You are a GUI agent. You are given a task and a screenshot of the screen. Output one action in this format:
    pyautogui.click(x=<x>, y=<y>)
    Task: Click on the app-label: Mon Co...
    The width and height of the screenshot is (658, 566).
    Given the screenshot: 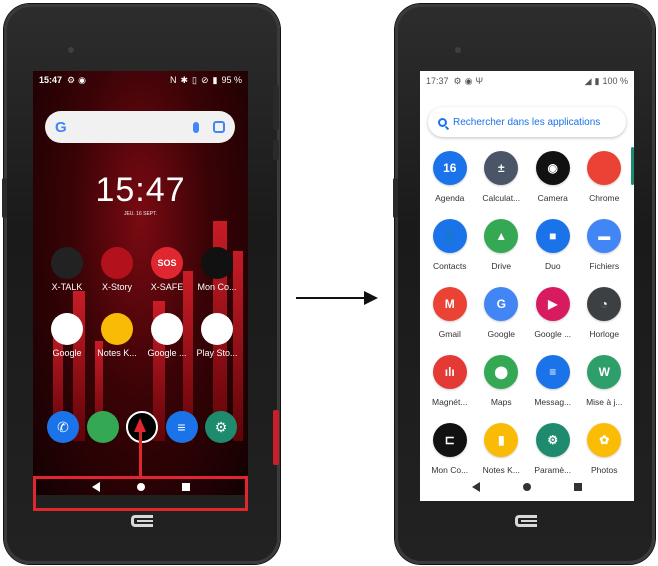 What is the action you would take?
    pyautogui.click(x=450, y=470)
    